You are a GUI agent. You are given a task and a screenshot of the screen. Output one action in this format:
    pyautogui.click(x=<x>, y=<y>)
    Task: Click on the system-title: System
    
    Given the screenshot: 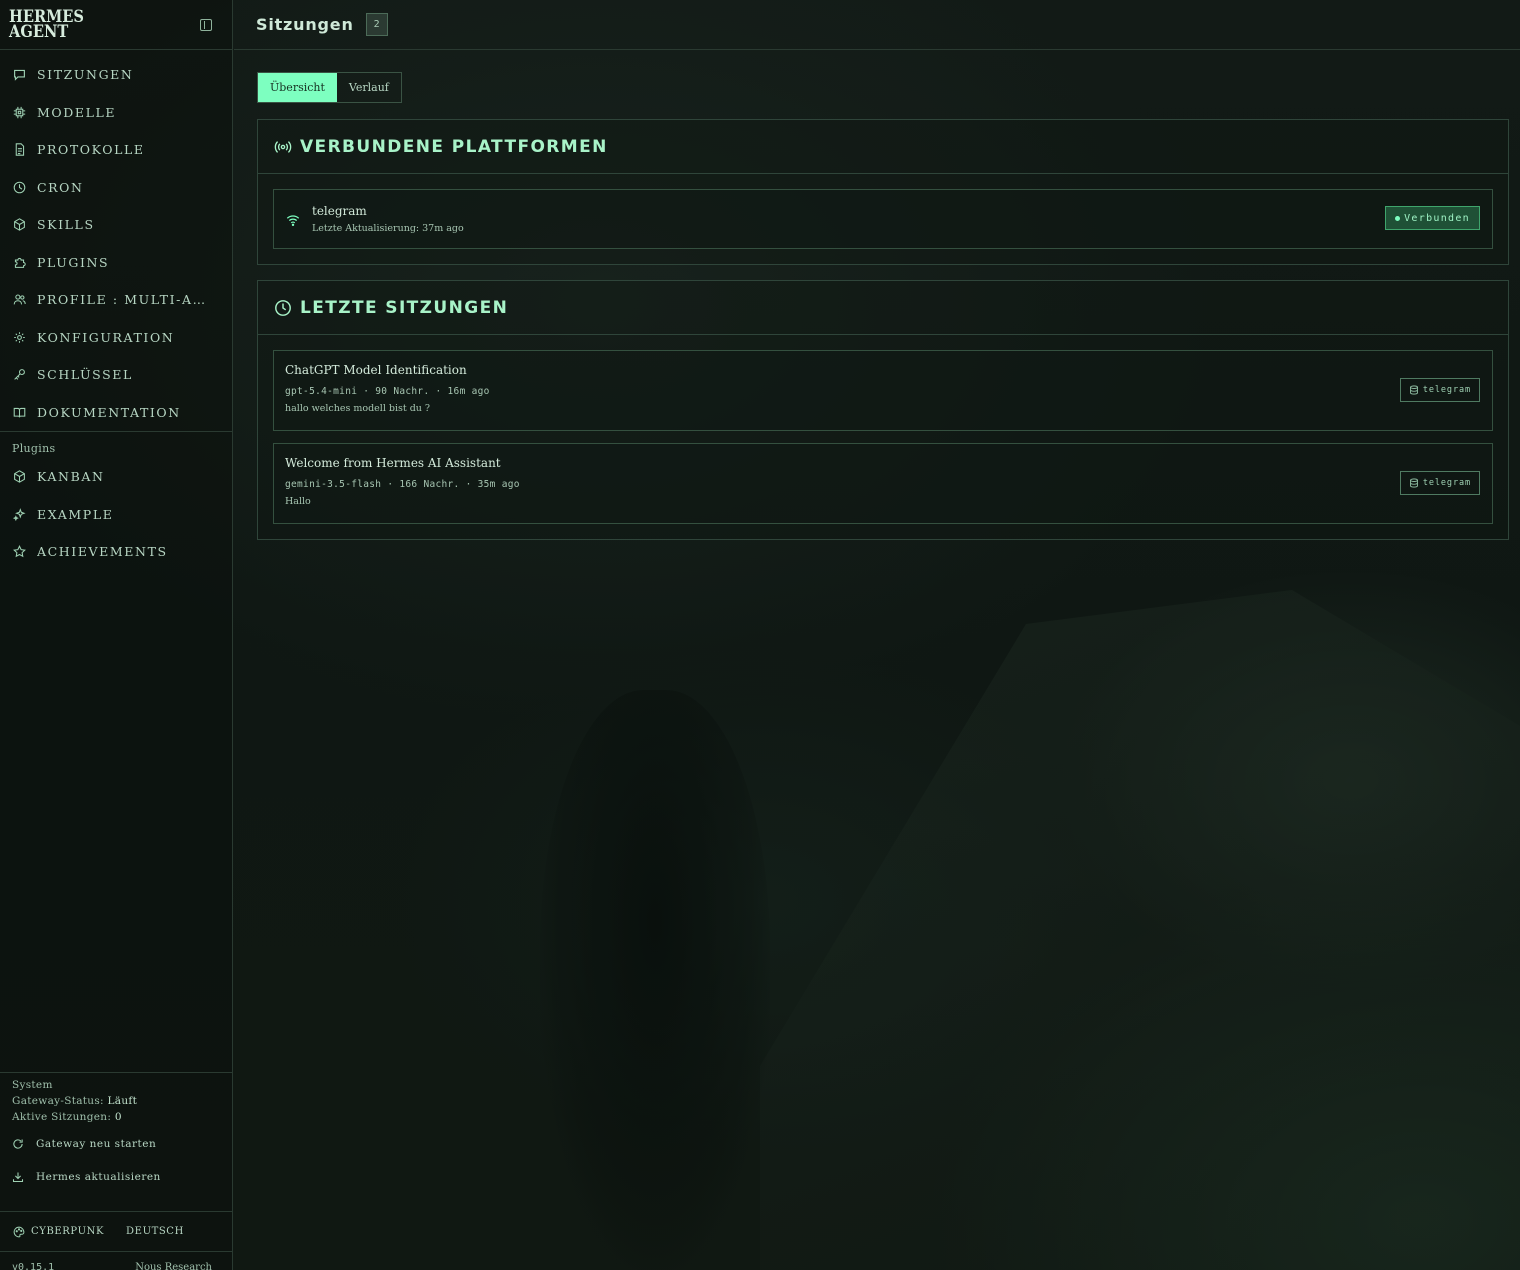 What is the action you would take?
    pyautogui.click(x=32, y=1085)
    